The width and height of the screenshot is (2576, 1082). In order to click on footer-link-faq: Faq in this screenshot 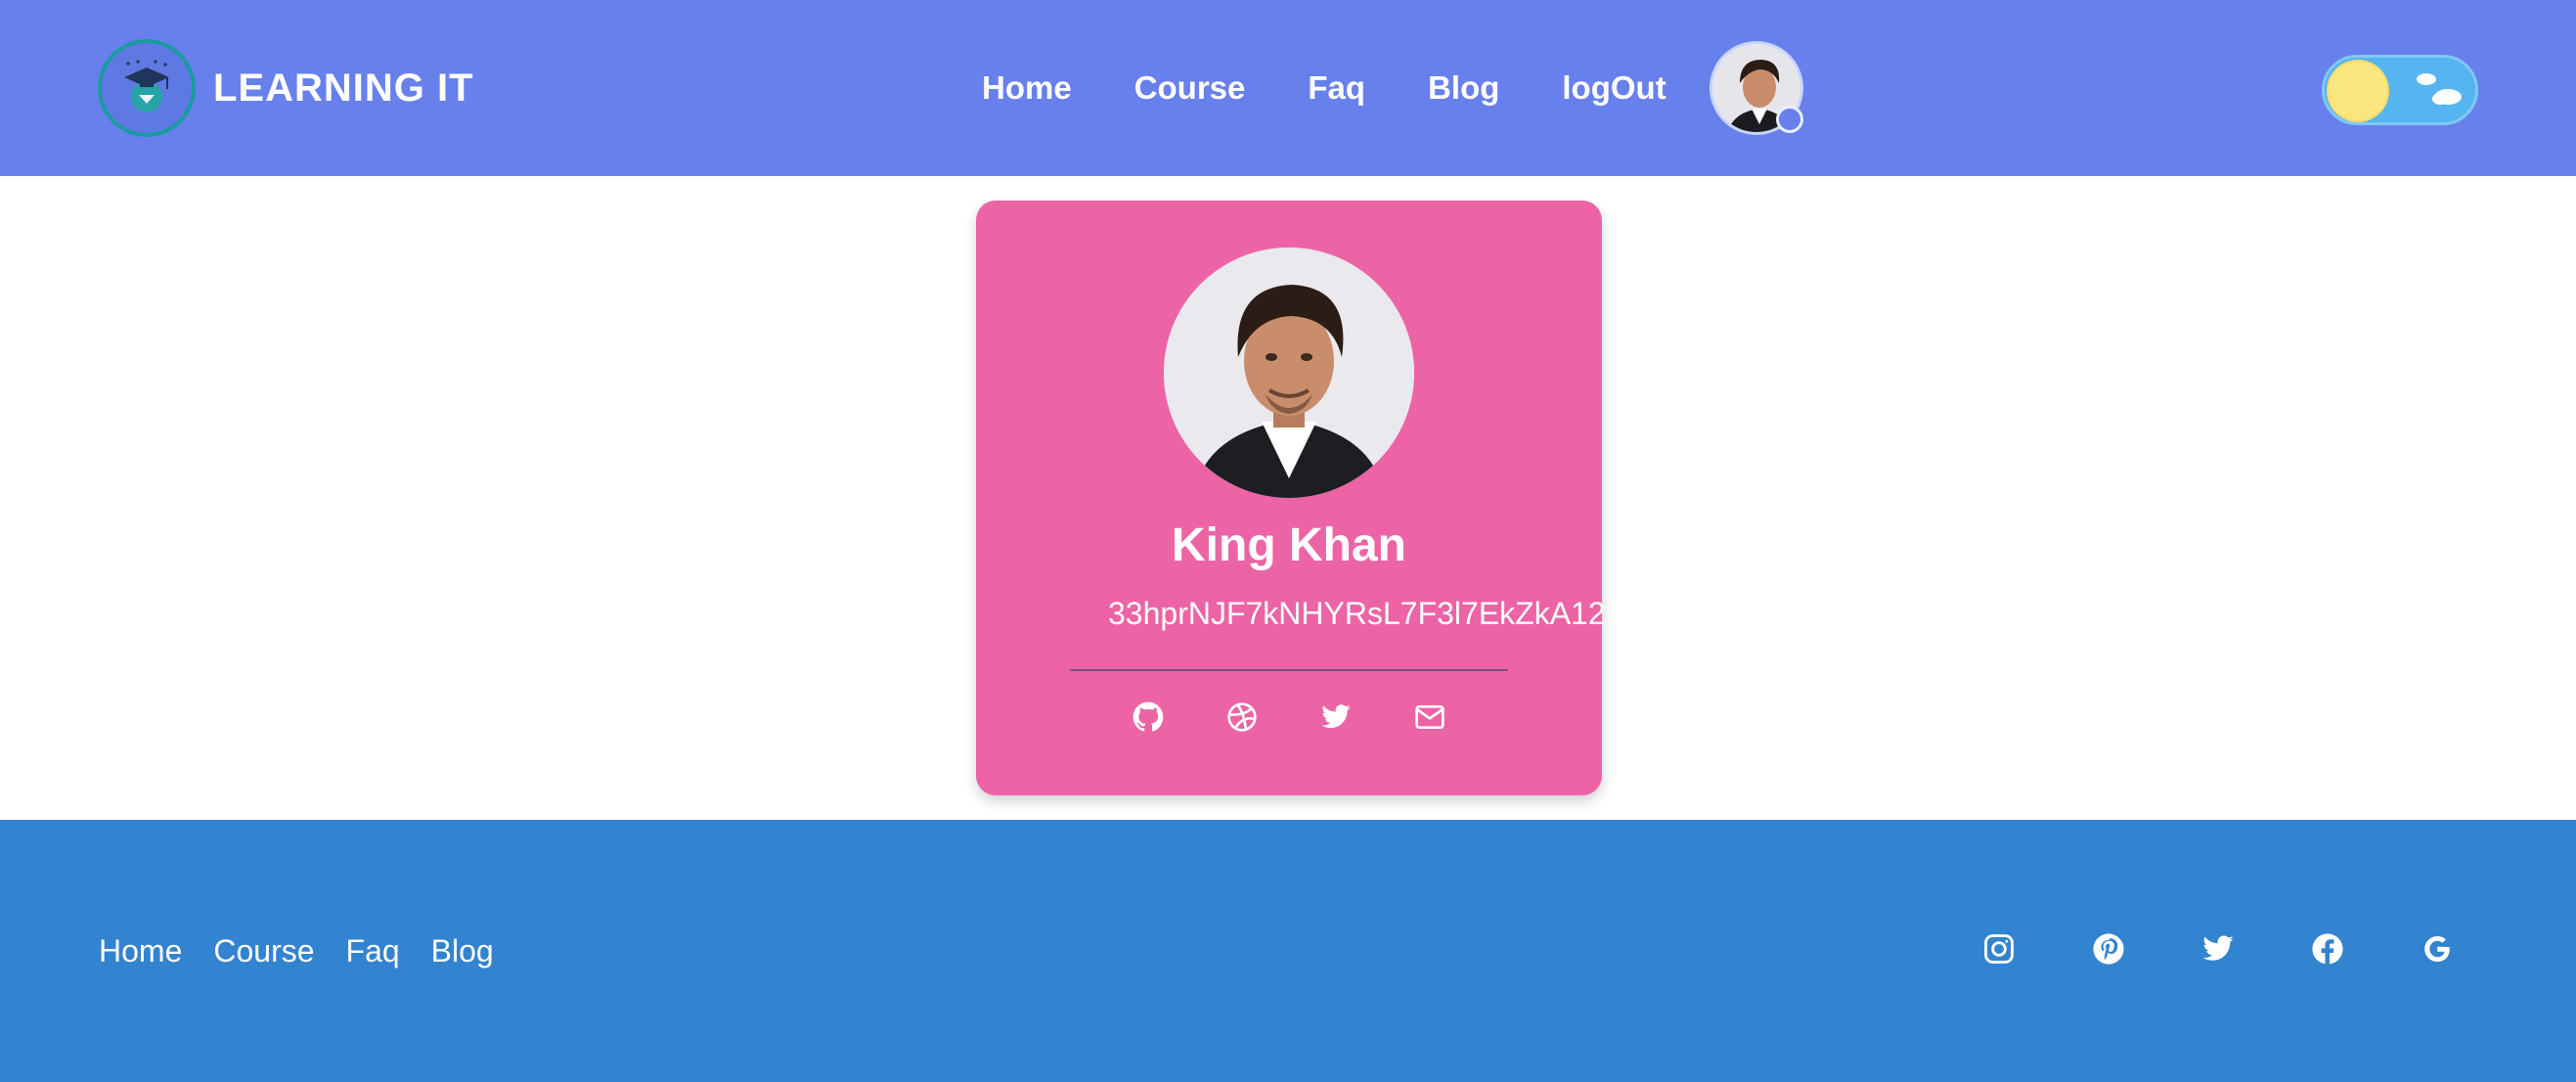, I will do `click(373, 951)`.